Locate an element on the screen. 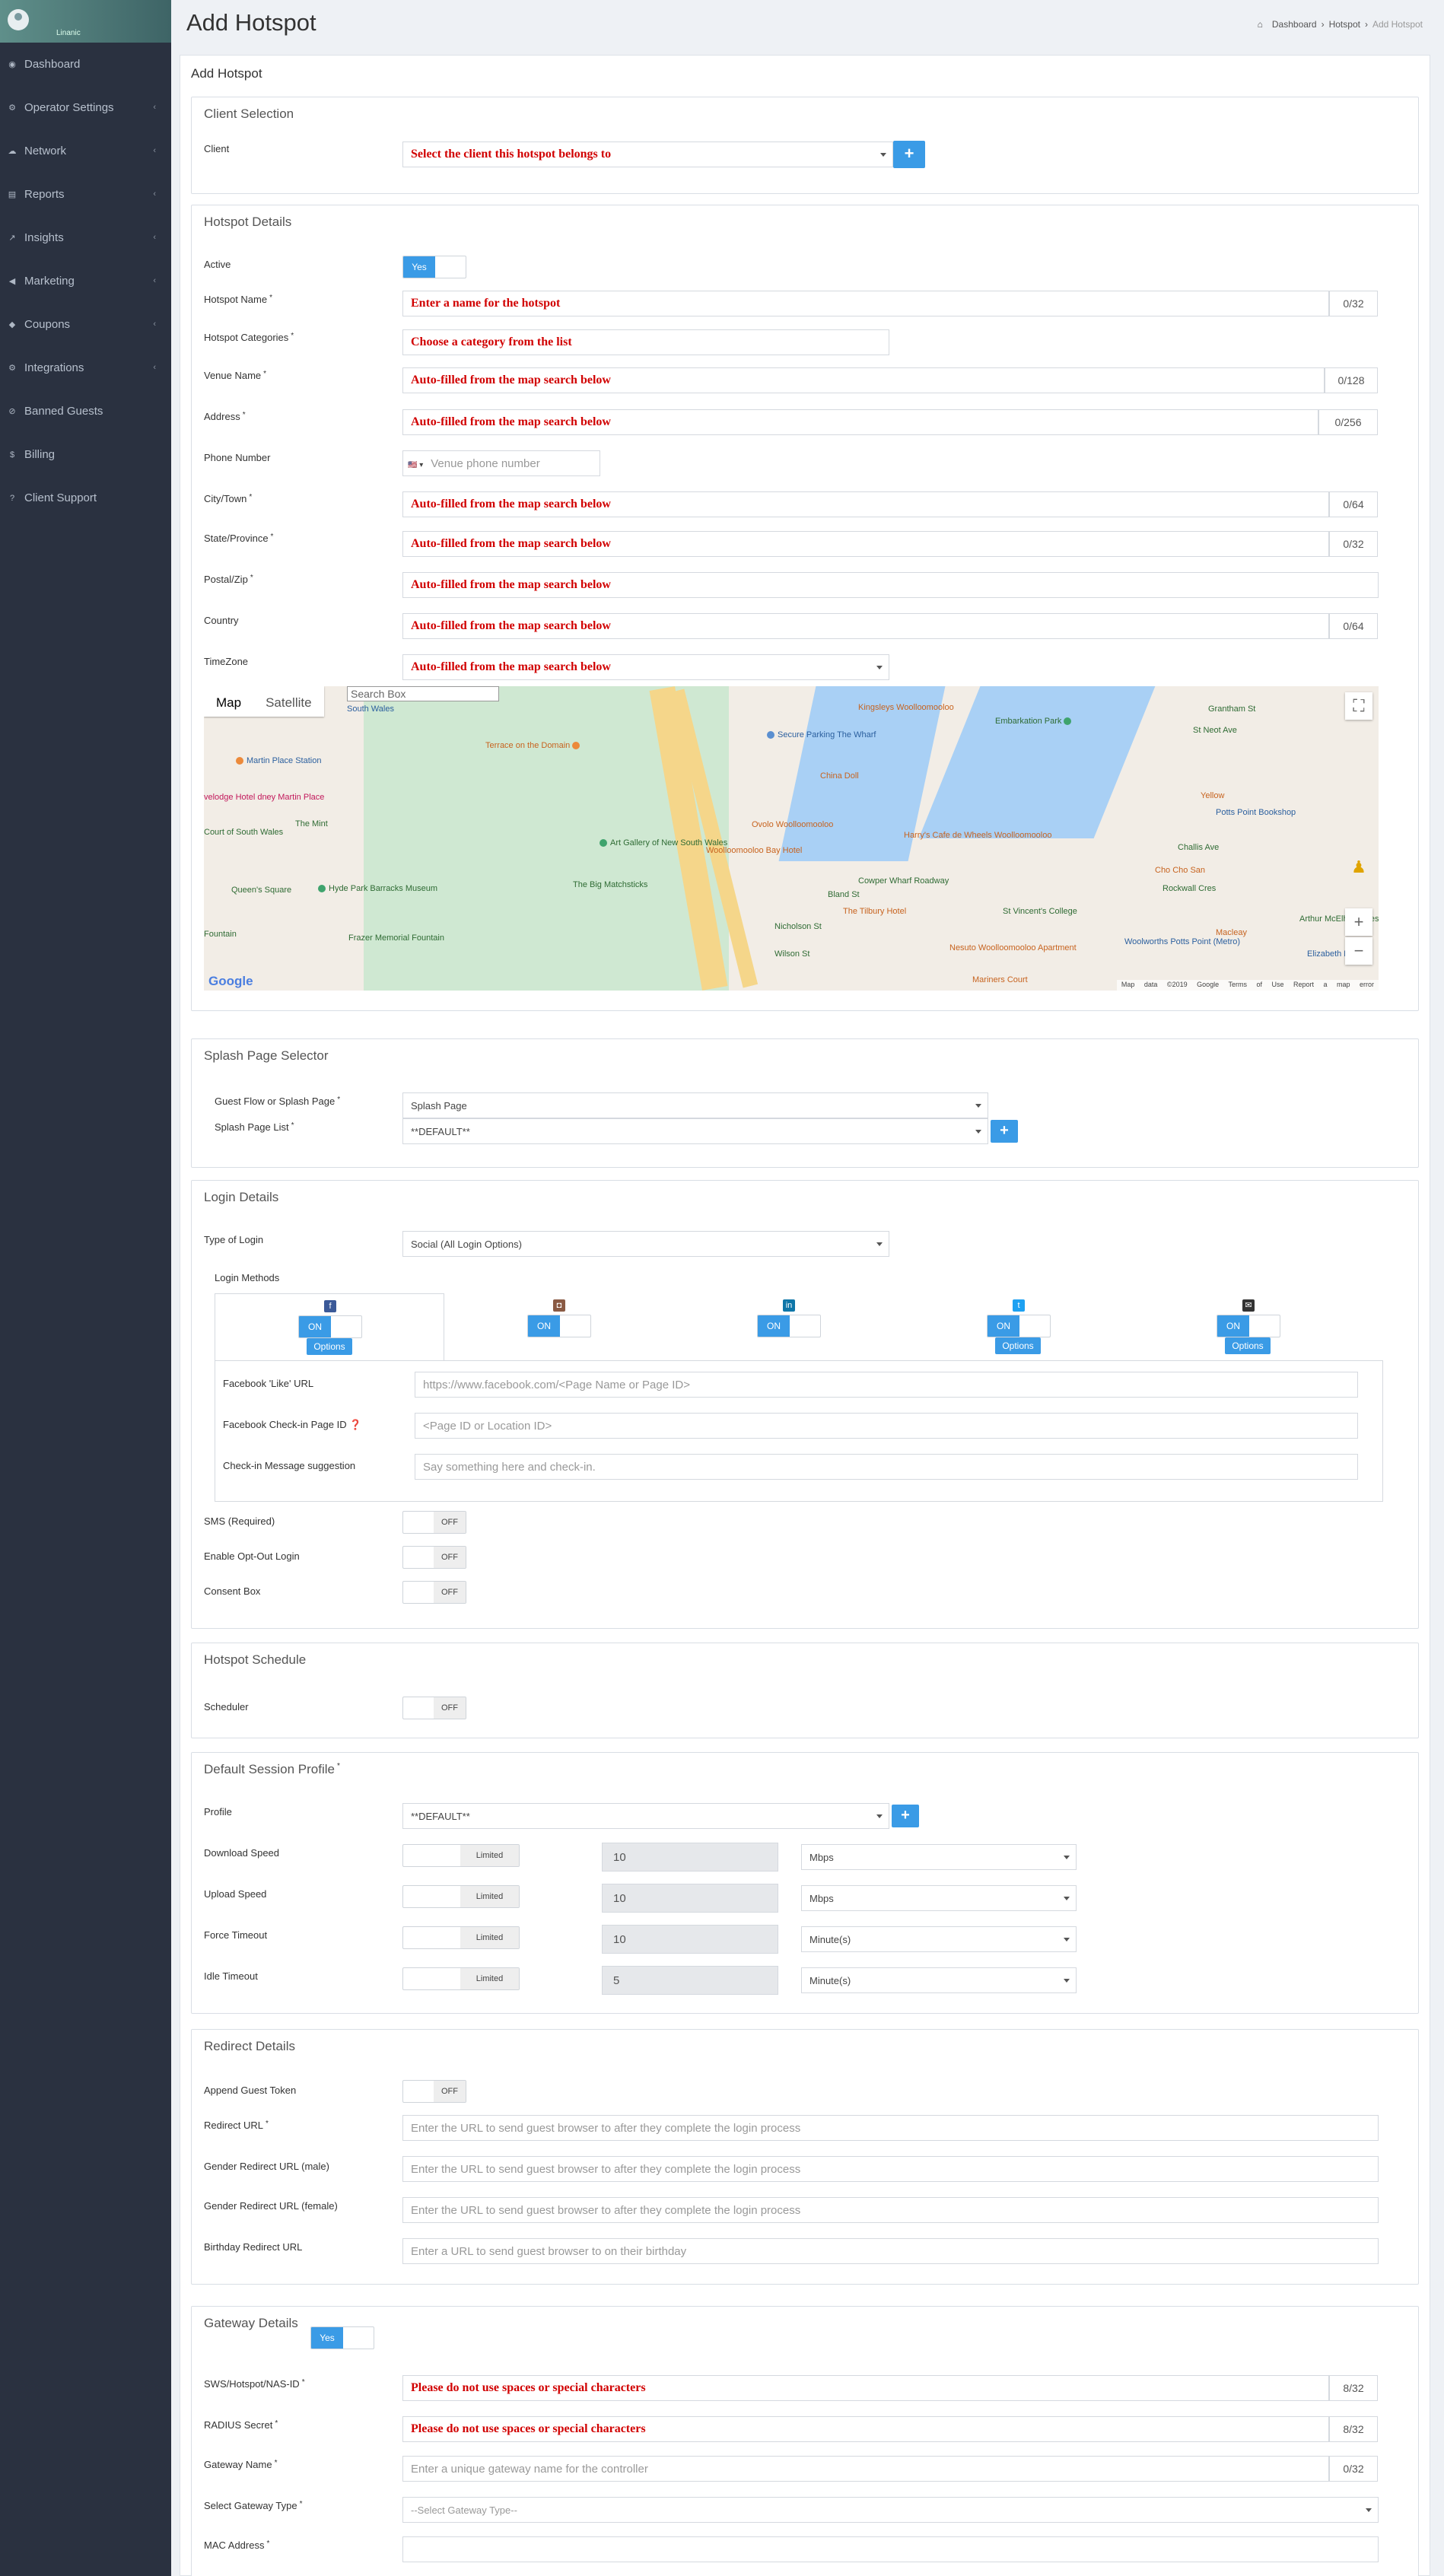 The height and width of the screenshot is (2576, 1444). add-splash-button: + is located at coordinates (1005, 1131).